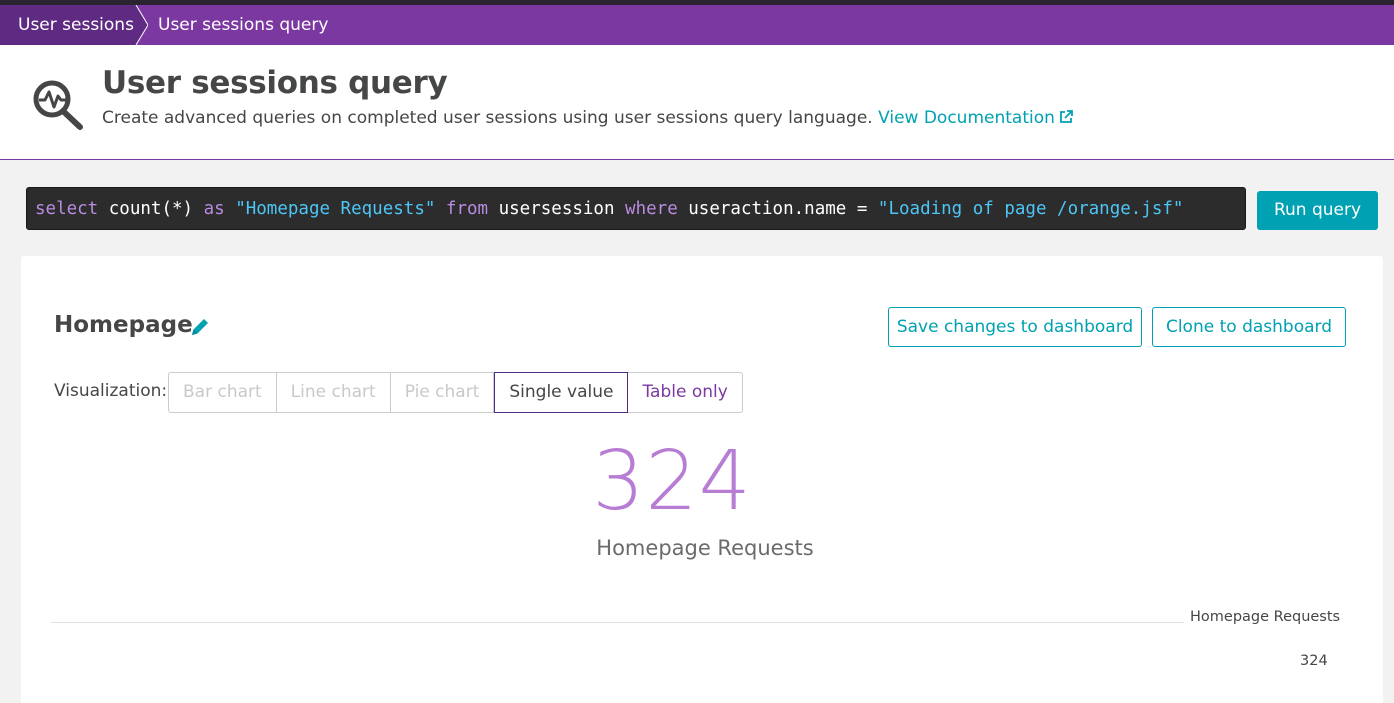 The image size is (1394, 703). What do you see at coordinates (111, 391) in the screenshot?
I see `visualization-label: Visualization:` at bounding box center [111, 391].